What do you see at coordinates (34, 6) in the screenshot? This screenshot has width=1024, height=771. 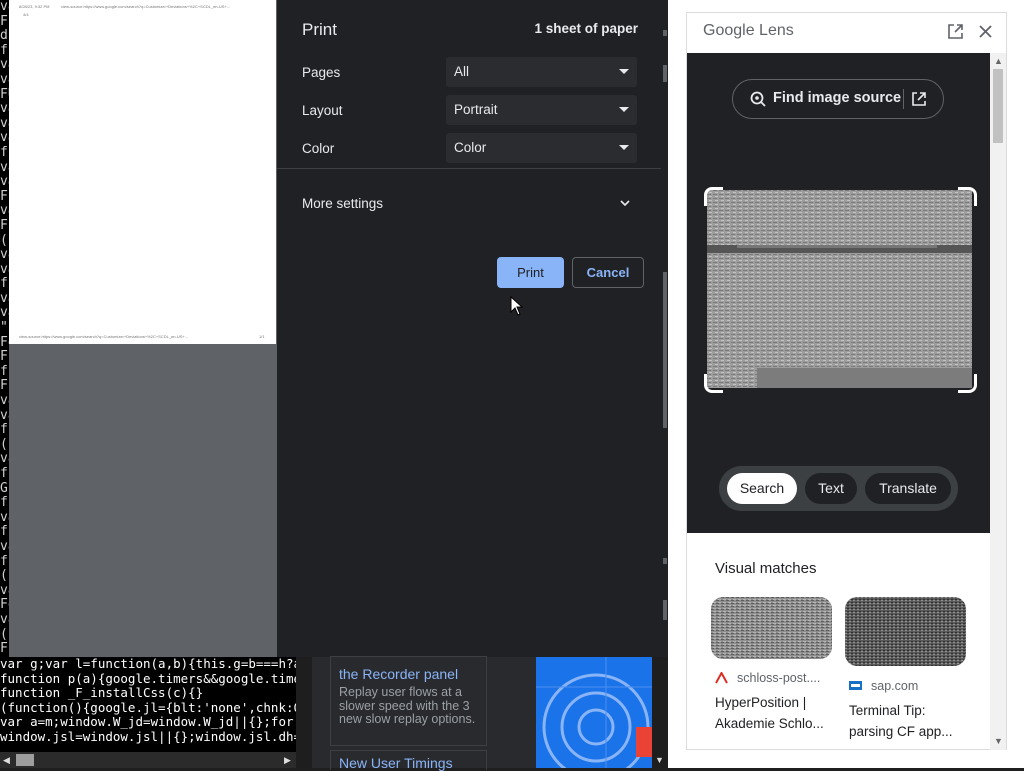 I see `preview-header-date: 8/28/23, 9:32 PM` at bounding box center [34, 6].